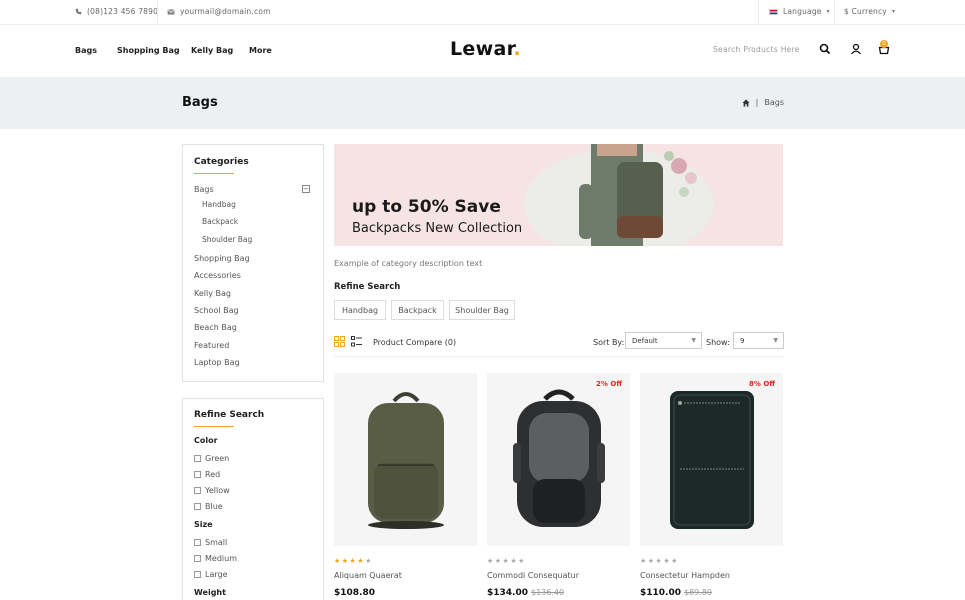 The width and height of the screenshot is (965, 600). What do you see at coordinates (229, 415) in the screenshot?
I see `filter-title: Refine Search` at bounding box center [229, 415].